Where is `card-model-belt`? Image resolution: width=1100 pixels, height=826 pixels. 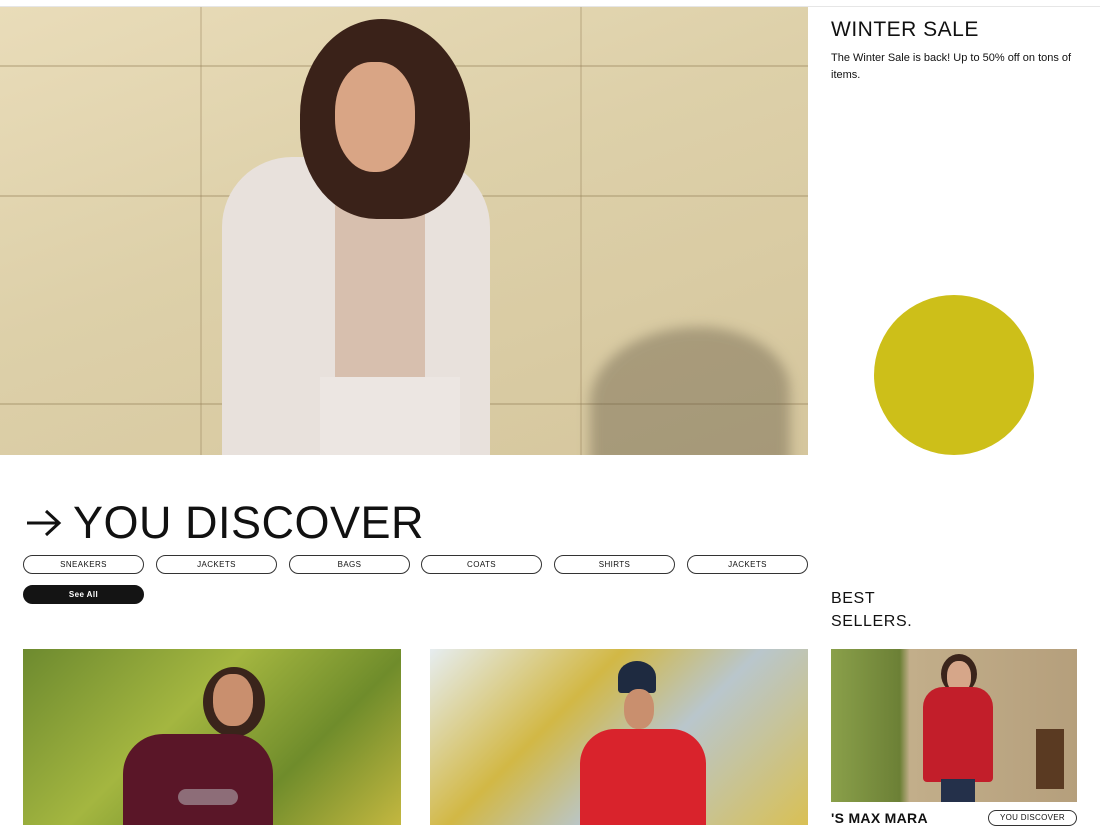 card-model-belt is located at coordinates (208, 797).